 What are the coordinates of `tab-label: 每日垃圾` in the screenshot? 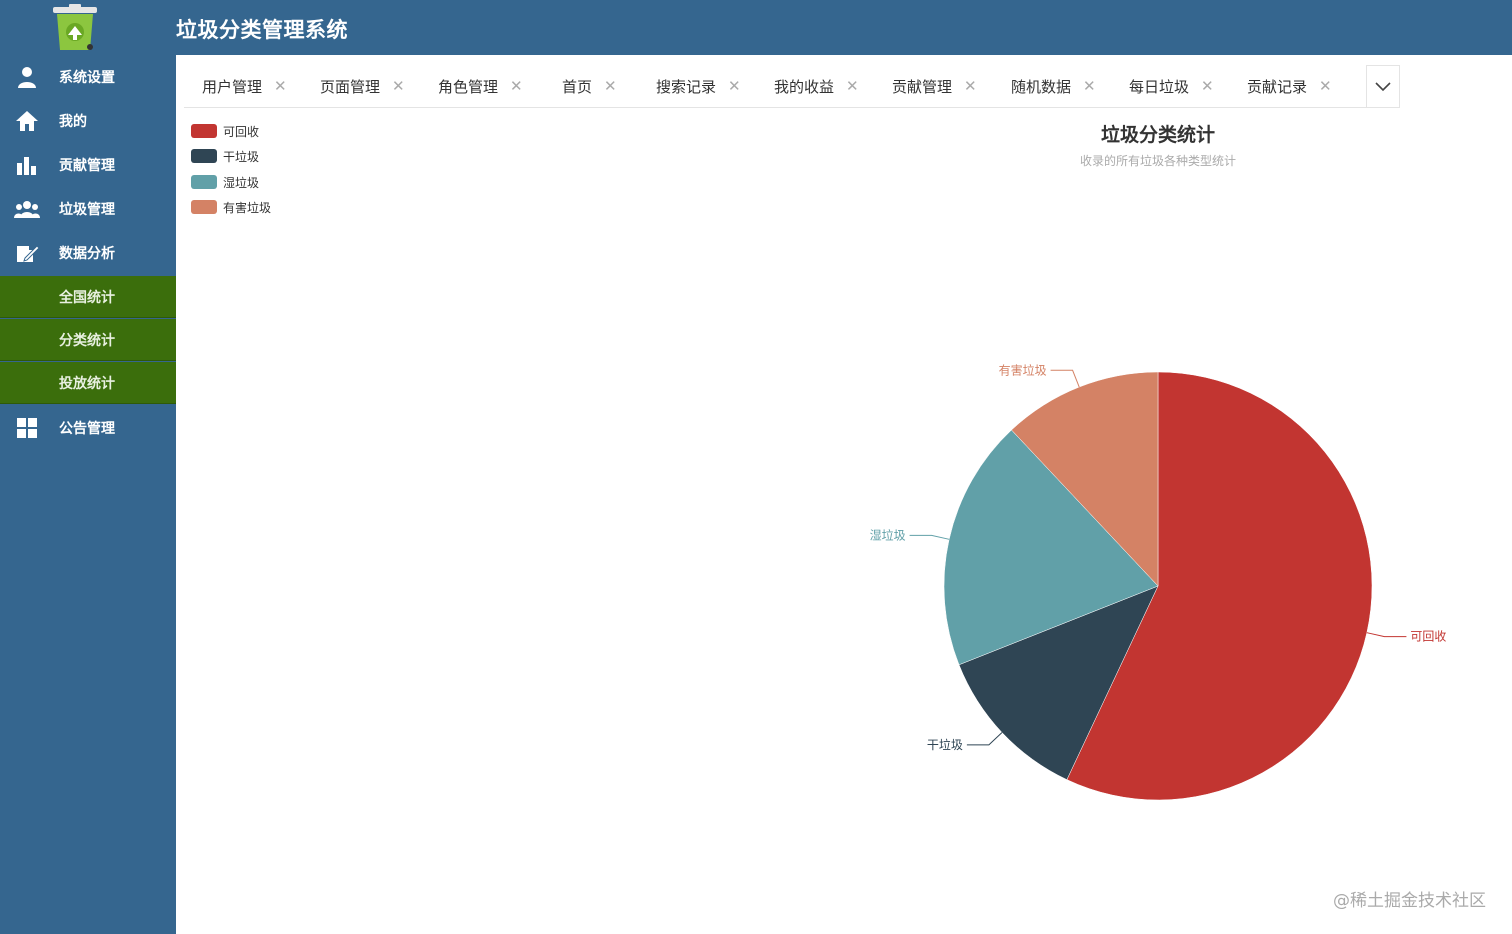 It's located at (1159, 86).